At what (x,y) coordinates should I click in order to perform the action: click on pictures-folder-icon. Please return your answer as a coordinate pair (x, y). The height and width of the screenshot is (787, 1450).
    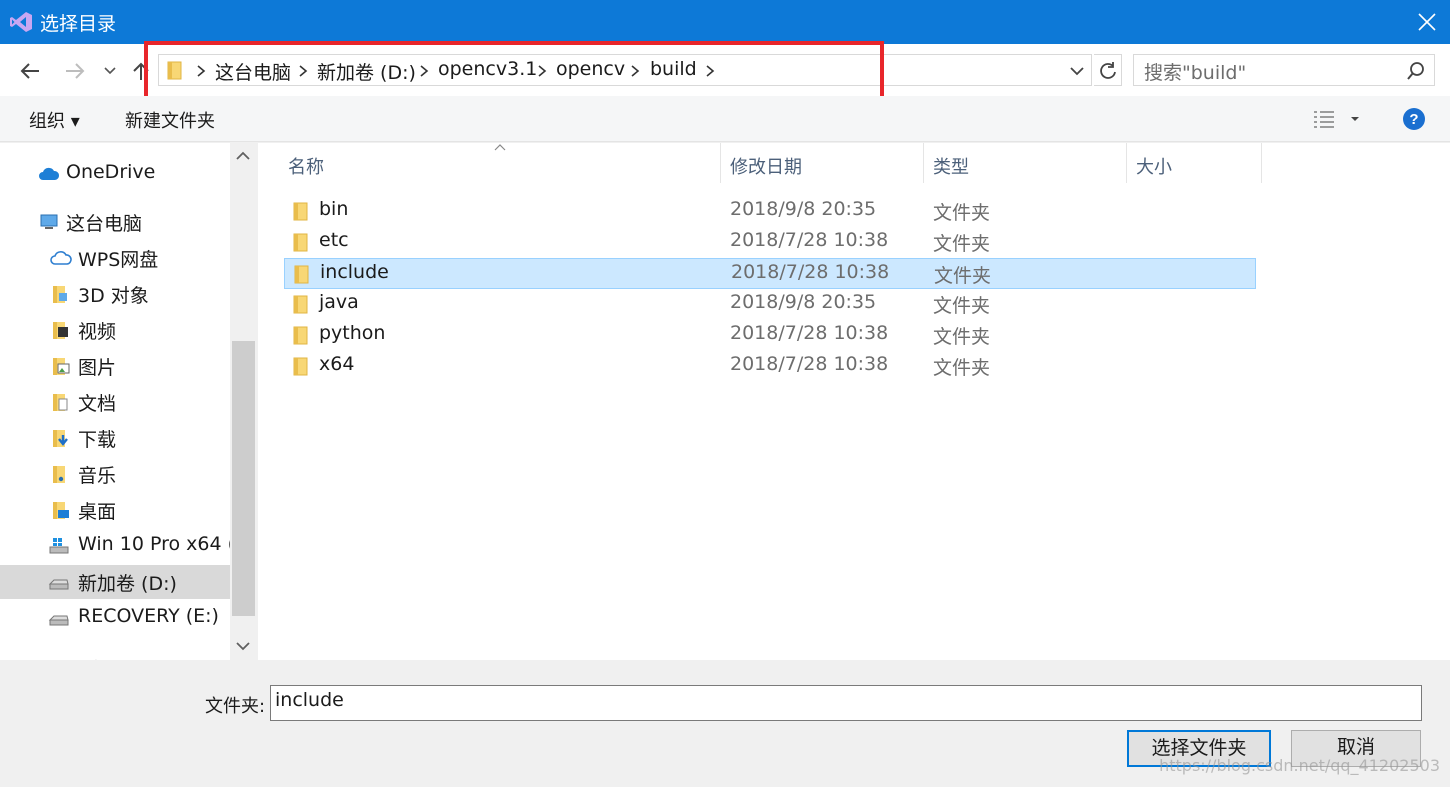
    Looking at the image, I should click on (61, 366).